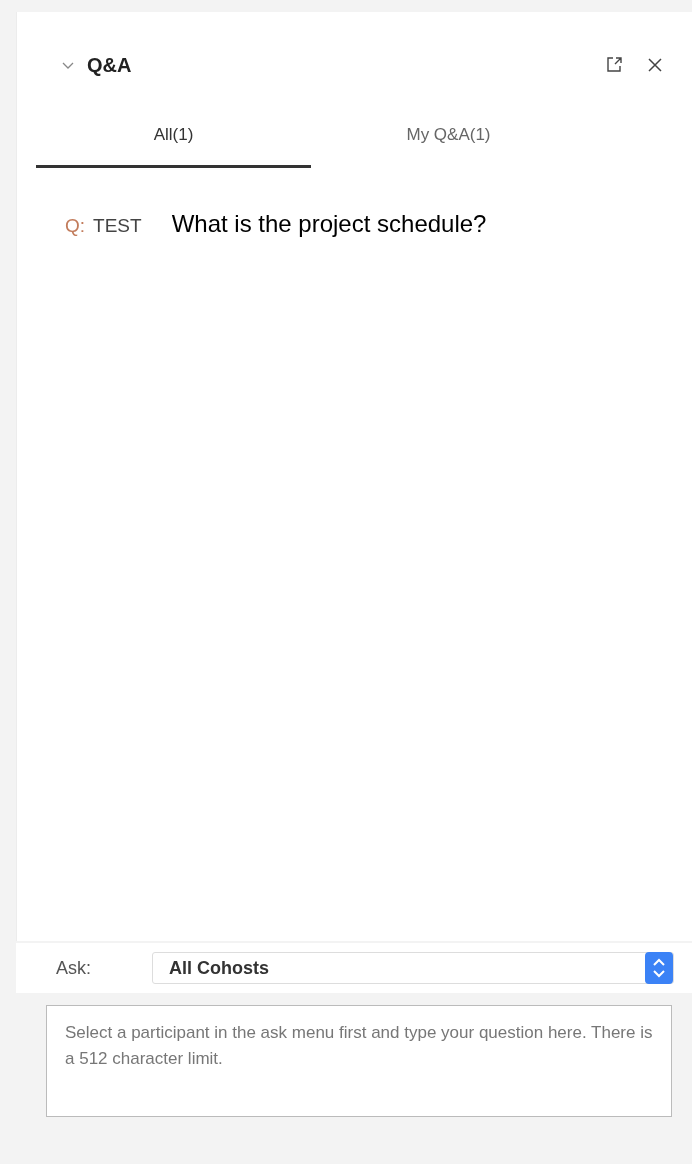 The width and height of the screenshot is (692, 1164). I want to click on question-text: What is the project schedule?, so click(329, 224).